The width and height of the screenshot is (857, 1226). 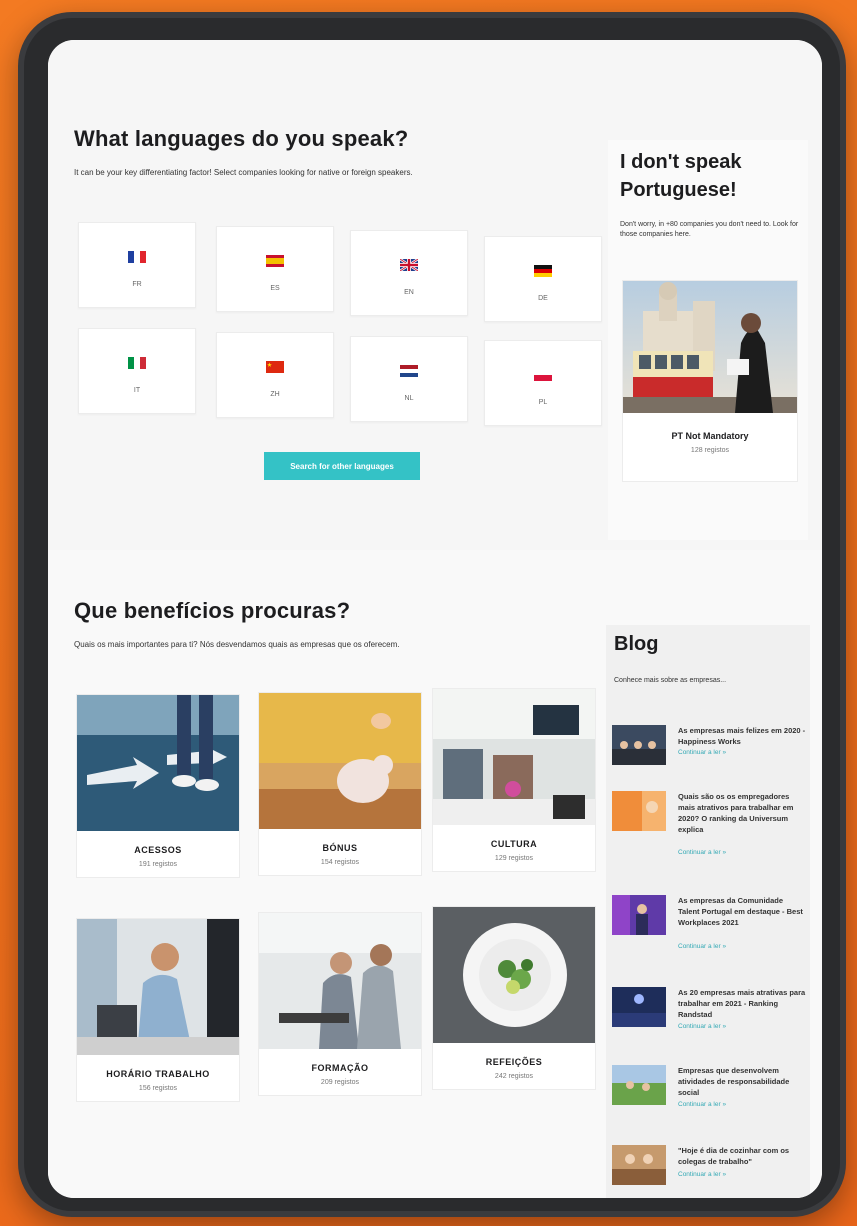 I want to click on language-code: FR, so click(x=137, y=284).